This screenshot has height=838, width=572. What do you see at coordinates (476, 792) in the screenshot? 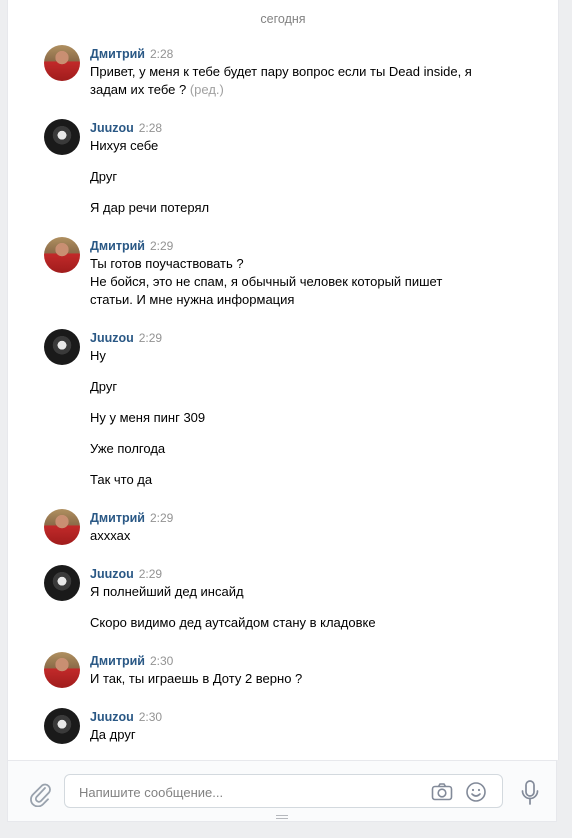
I see `smile-icon` at bounding box center [476, 792].